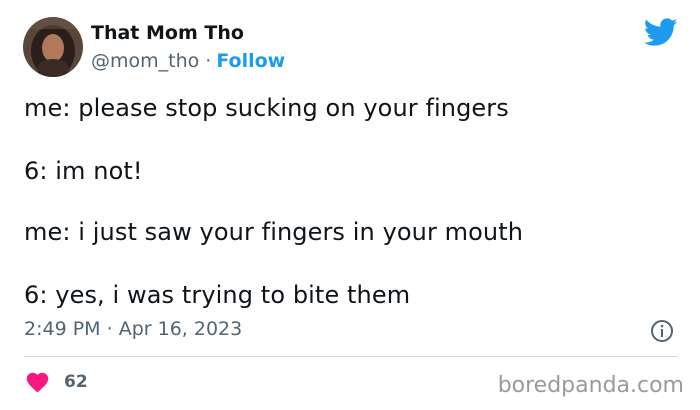 This screenshot has height=410, width=700. I want to click on divider, so click(351, 356).